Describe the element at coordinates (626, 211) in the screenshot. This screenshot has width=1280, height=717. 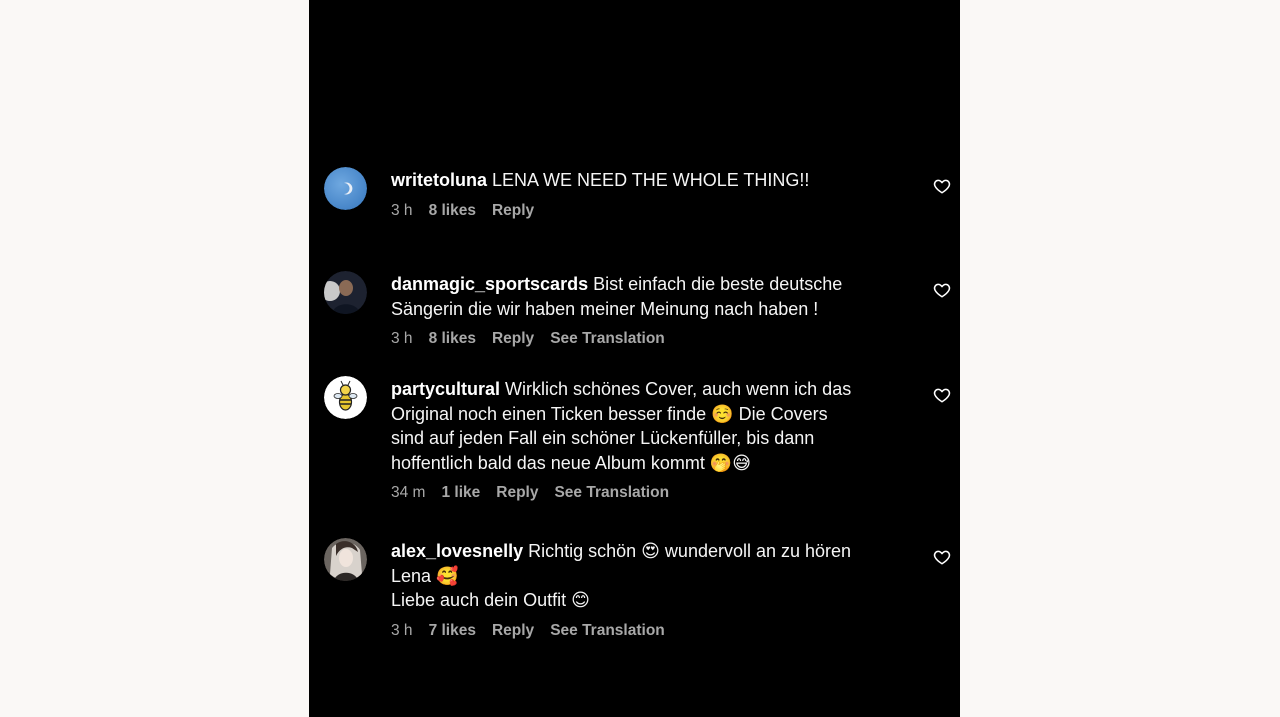
I see `comment-meta: 3 h 8 likes Reply` at that location.